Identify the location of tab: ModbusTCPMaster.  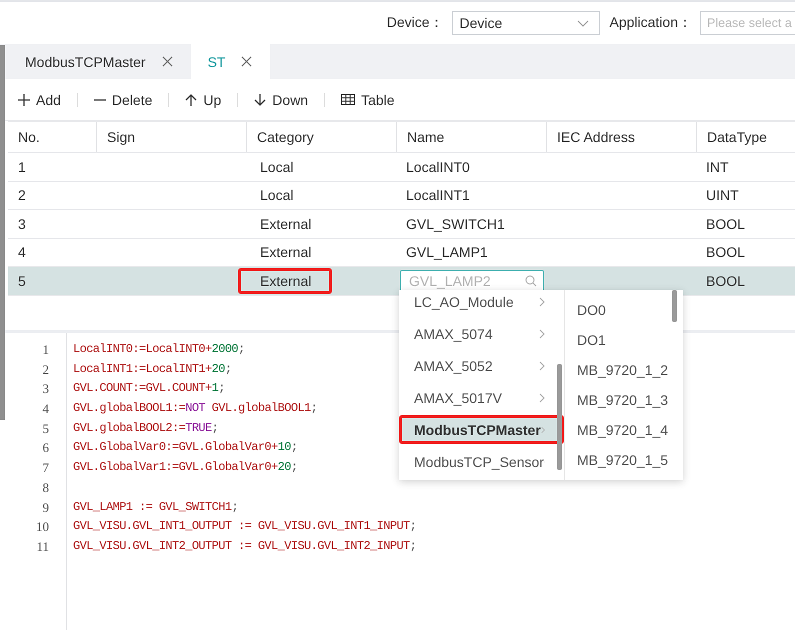
(99, 61).